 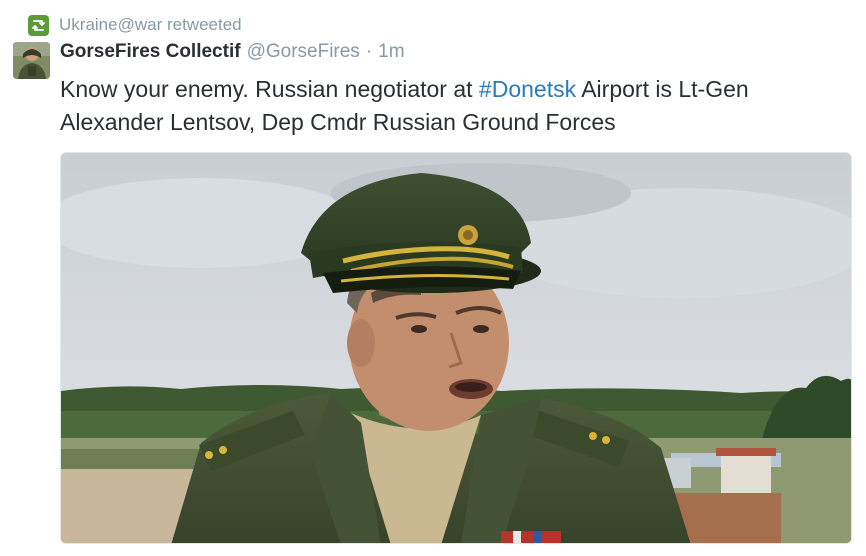 What do you see at coordinates (269, 89) in the screenshot?
I see `tweet-text-before: Know your enemy. Russian negotiator at` at bounding box center [269, 89].